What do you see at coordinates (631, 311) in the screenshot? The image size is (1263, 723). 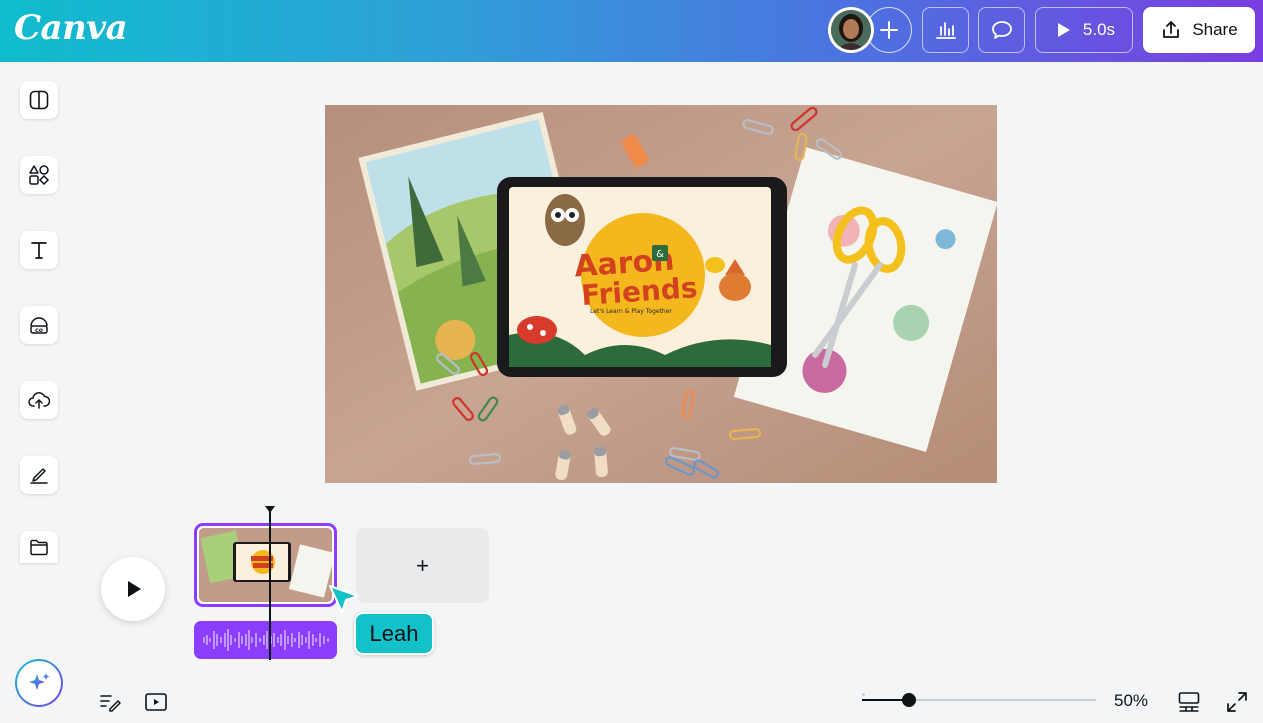 I see `tablet-subtitle: Let's Learn & Play Together` at bounding box center [631, 311].